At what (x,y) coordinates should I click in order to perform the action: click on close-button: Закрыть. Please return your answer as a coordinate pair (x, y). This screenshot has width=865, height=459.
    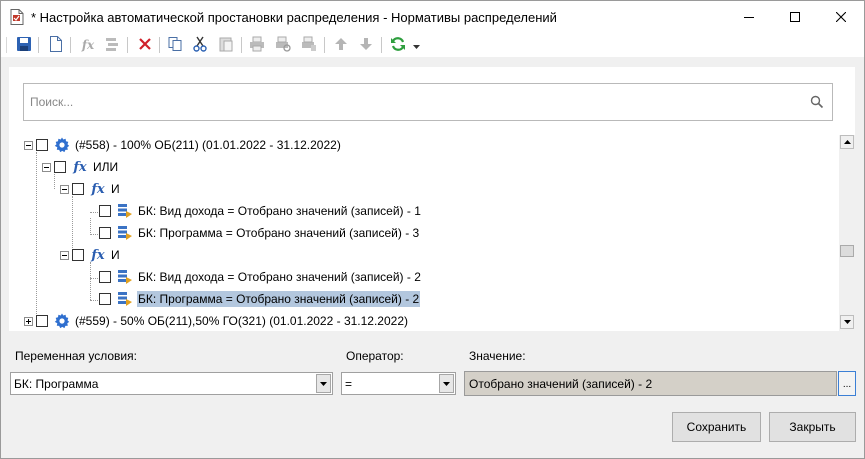
    Looking at the image, I should click on (812, 427).